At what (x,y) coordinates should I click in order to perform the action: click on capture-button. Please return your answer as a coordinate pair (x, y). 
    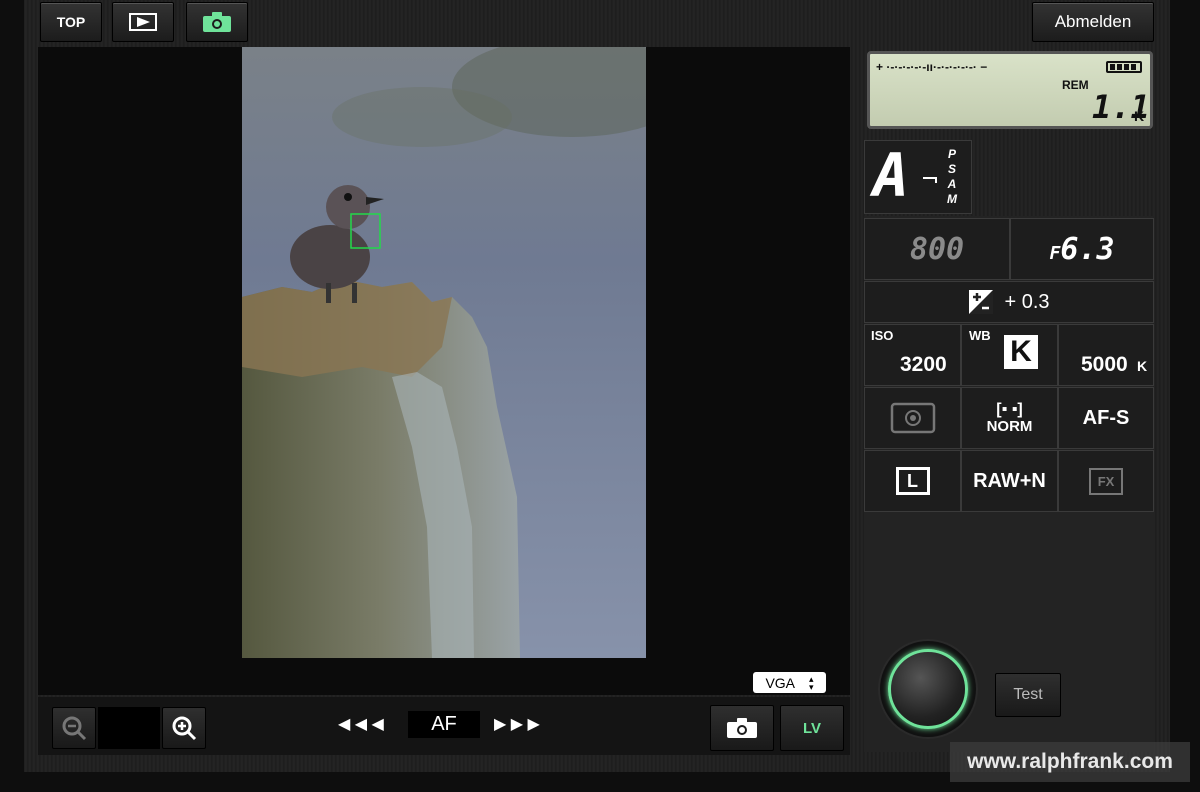
    Looking at the image, I should click on (742, 728).